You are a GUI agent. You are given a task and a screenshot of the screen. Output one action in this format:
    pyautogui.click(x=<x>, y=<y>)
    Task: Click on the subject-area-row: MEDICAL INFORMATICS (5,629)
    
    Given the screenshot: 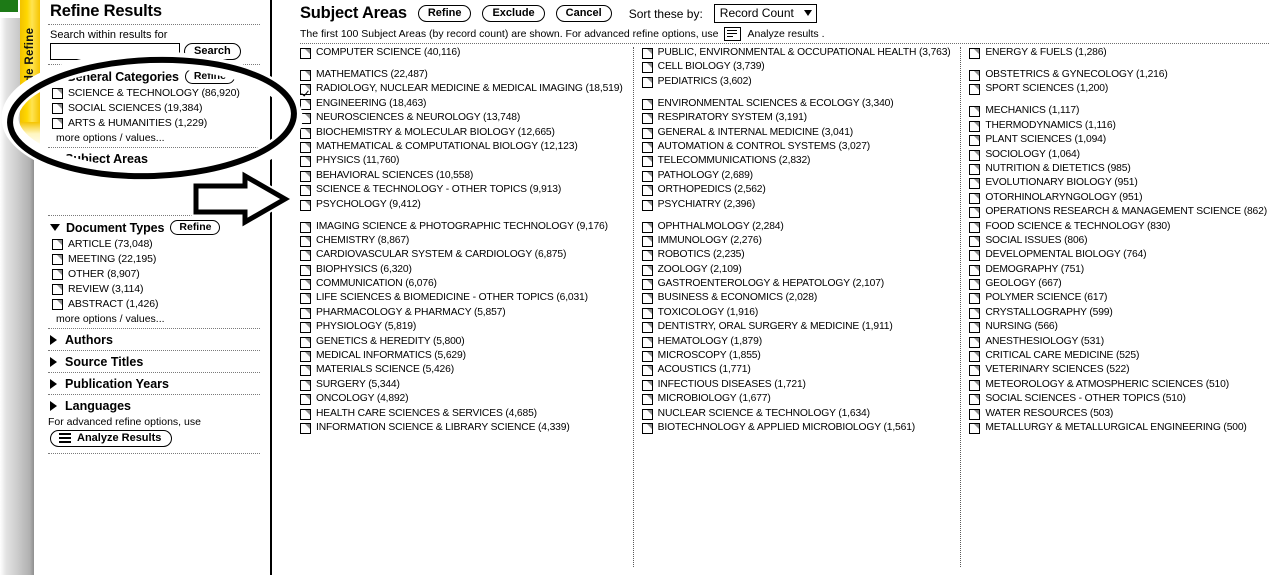 What is the action you would take?
    pyautogui.click(x=463, y=356)
    